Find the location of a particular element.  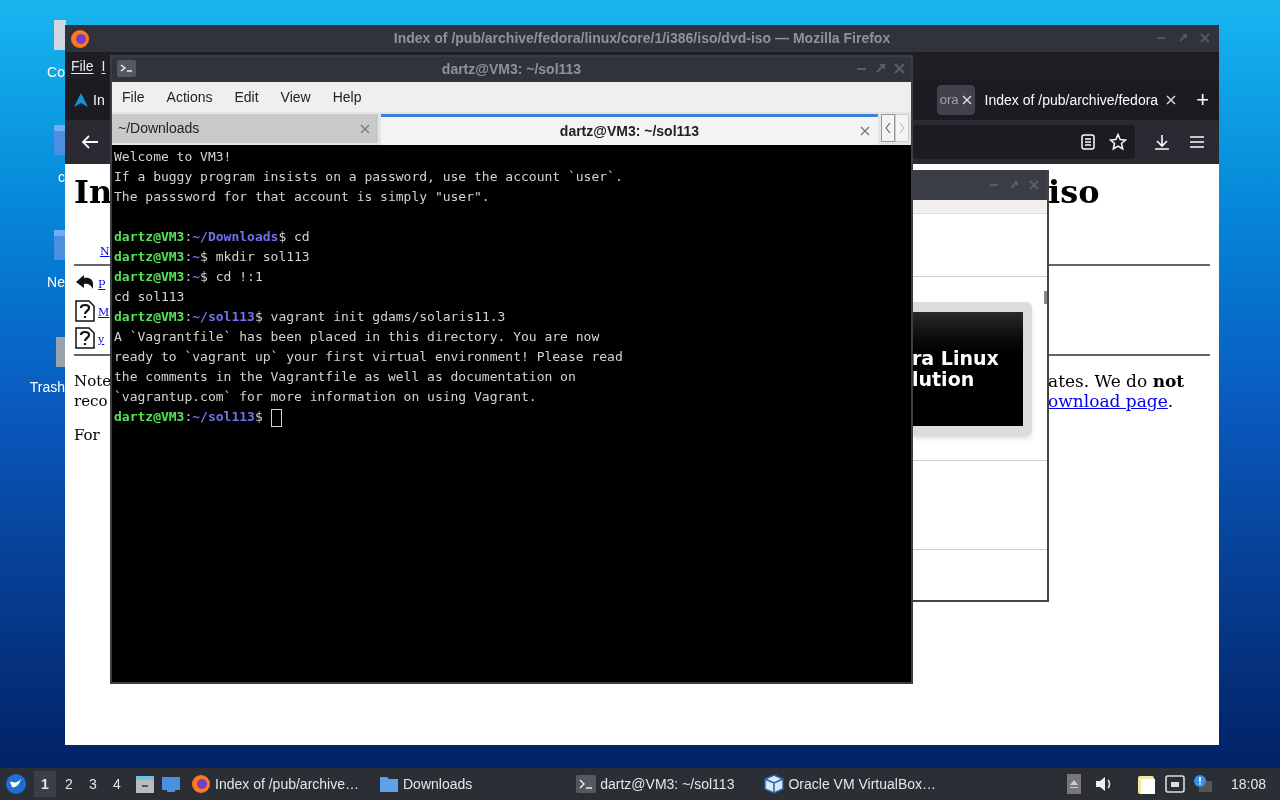

chevron-left-icon is located at coordinates (888, 128).